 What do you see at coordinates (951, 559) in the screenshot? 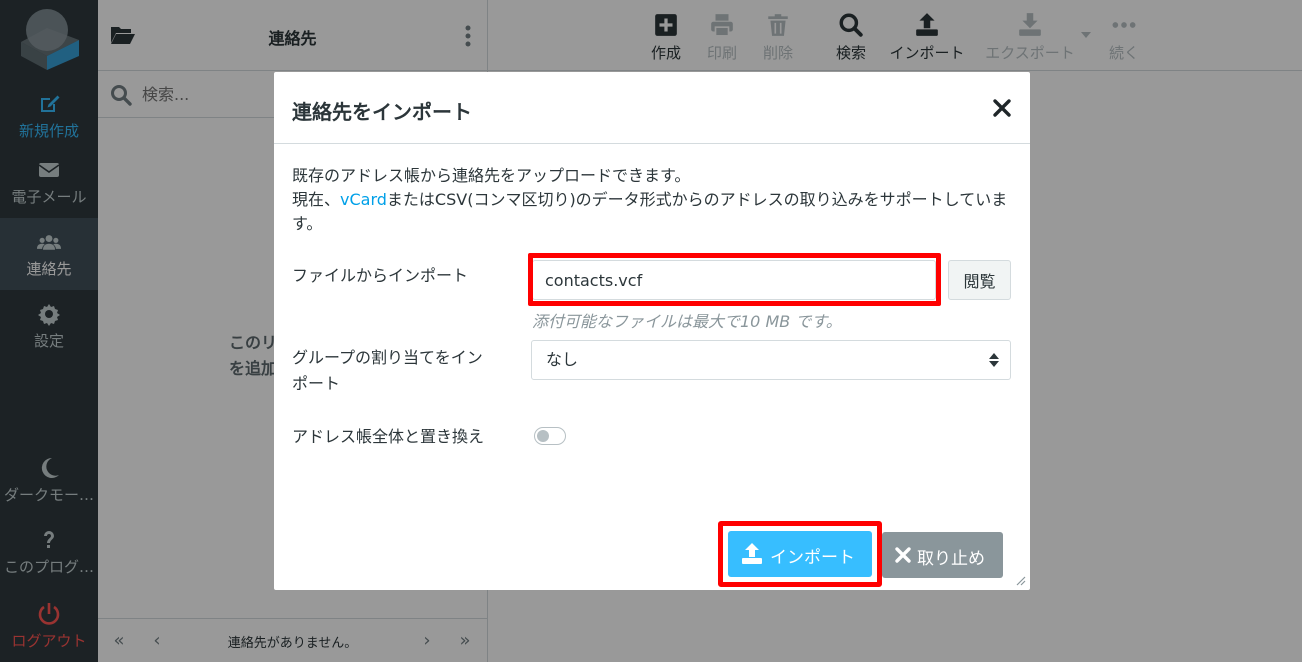
I see `cancel-button-label: 取り止め` at bounding box center [951, 559].